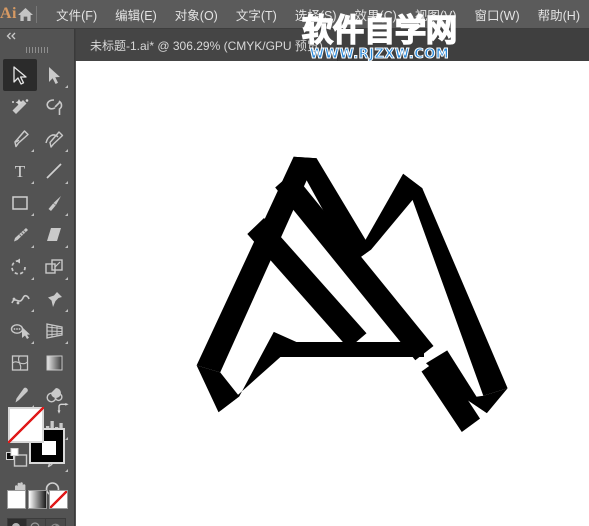 The image size is (589, 526). I want to click on menu-file: 文件(F), so click(76, 14).